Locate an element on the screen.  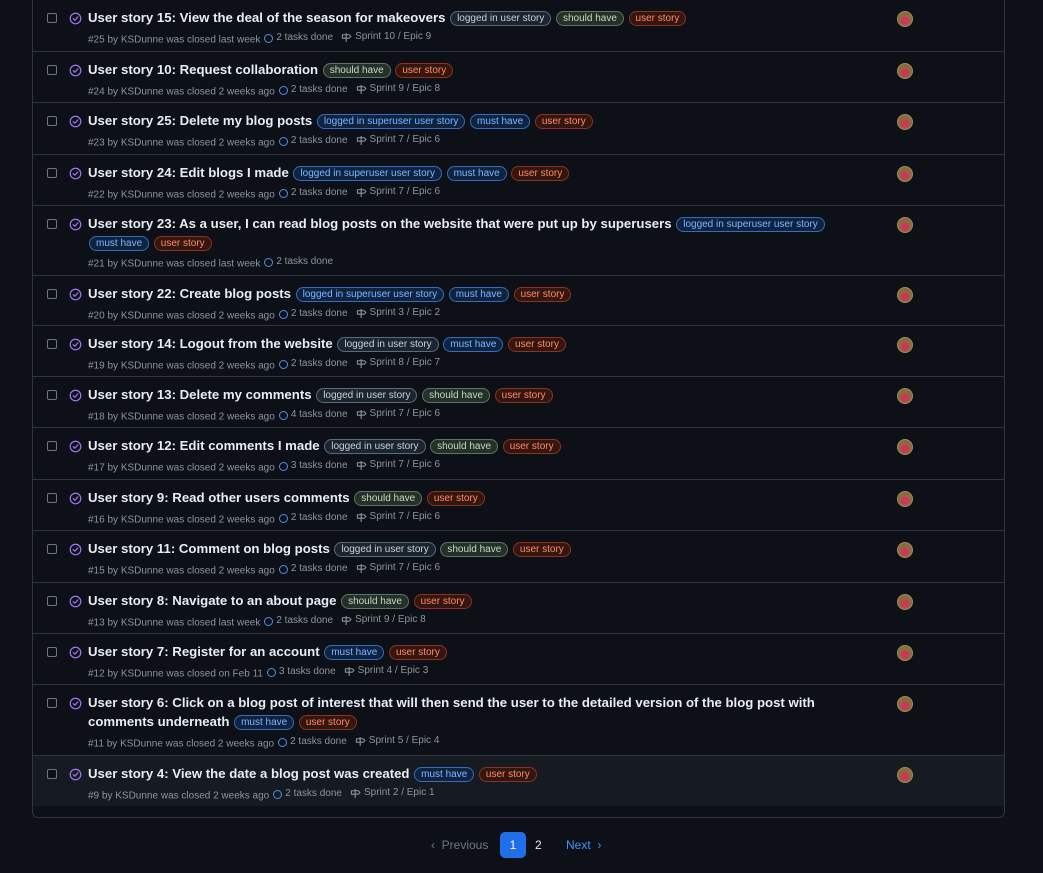
issue-title-link: User story 7: Register for an account is located at coordinates (204, 651).